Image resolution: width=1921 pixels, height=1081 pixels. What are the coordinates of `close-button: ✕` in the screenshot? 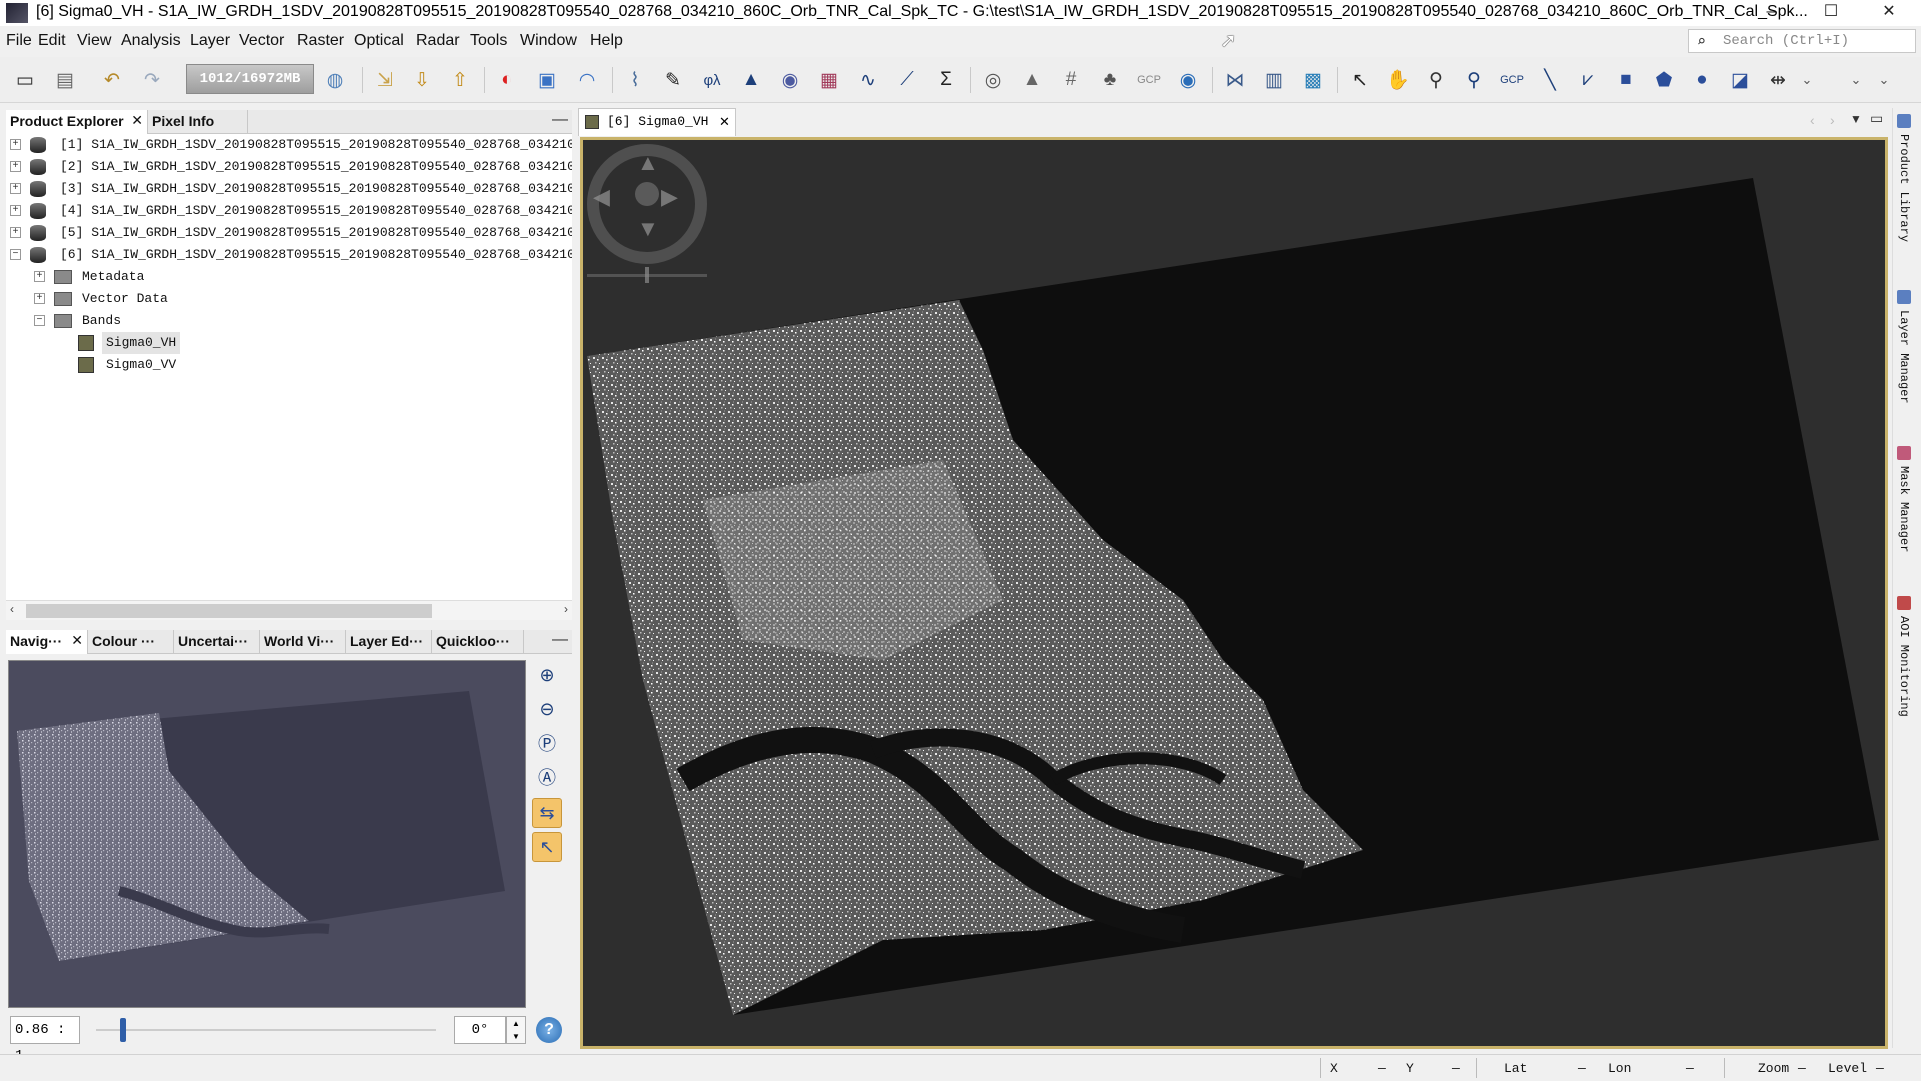 It's located at (1889, 13).